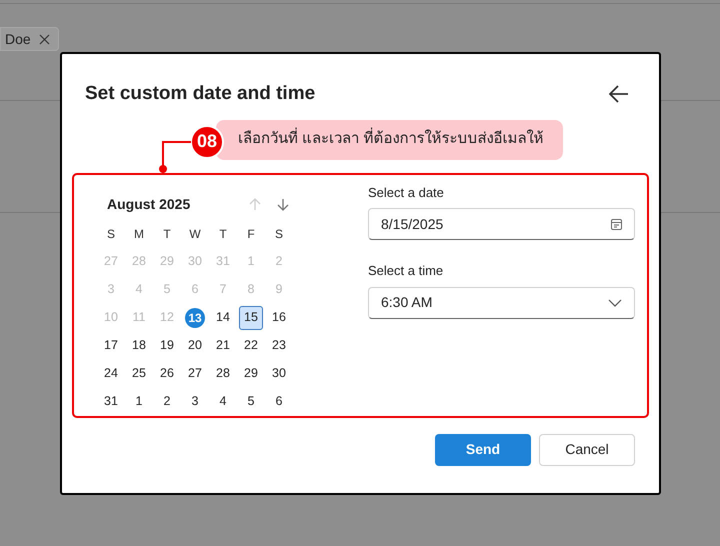  Describe the element at coordinates (200, 94) in the screenshot. I see `dialog-title: Set custom date and time` at that location.